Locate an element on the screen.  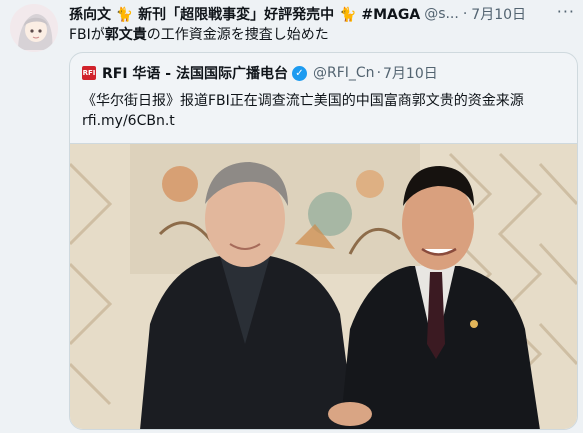
quoted-tweet-header: RFI RFI 华语 - 法国国际广播电台 ✓ @RFI_Cn · 7月10日 is located at coordinates (260, 73).